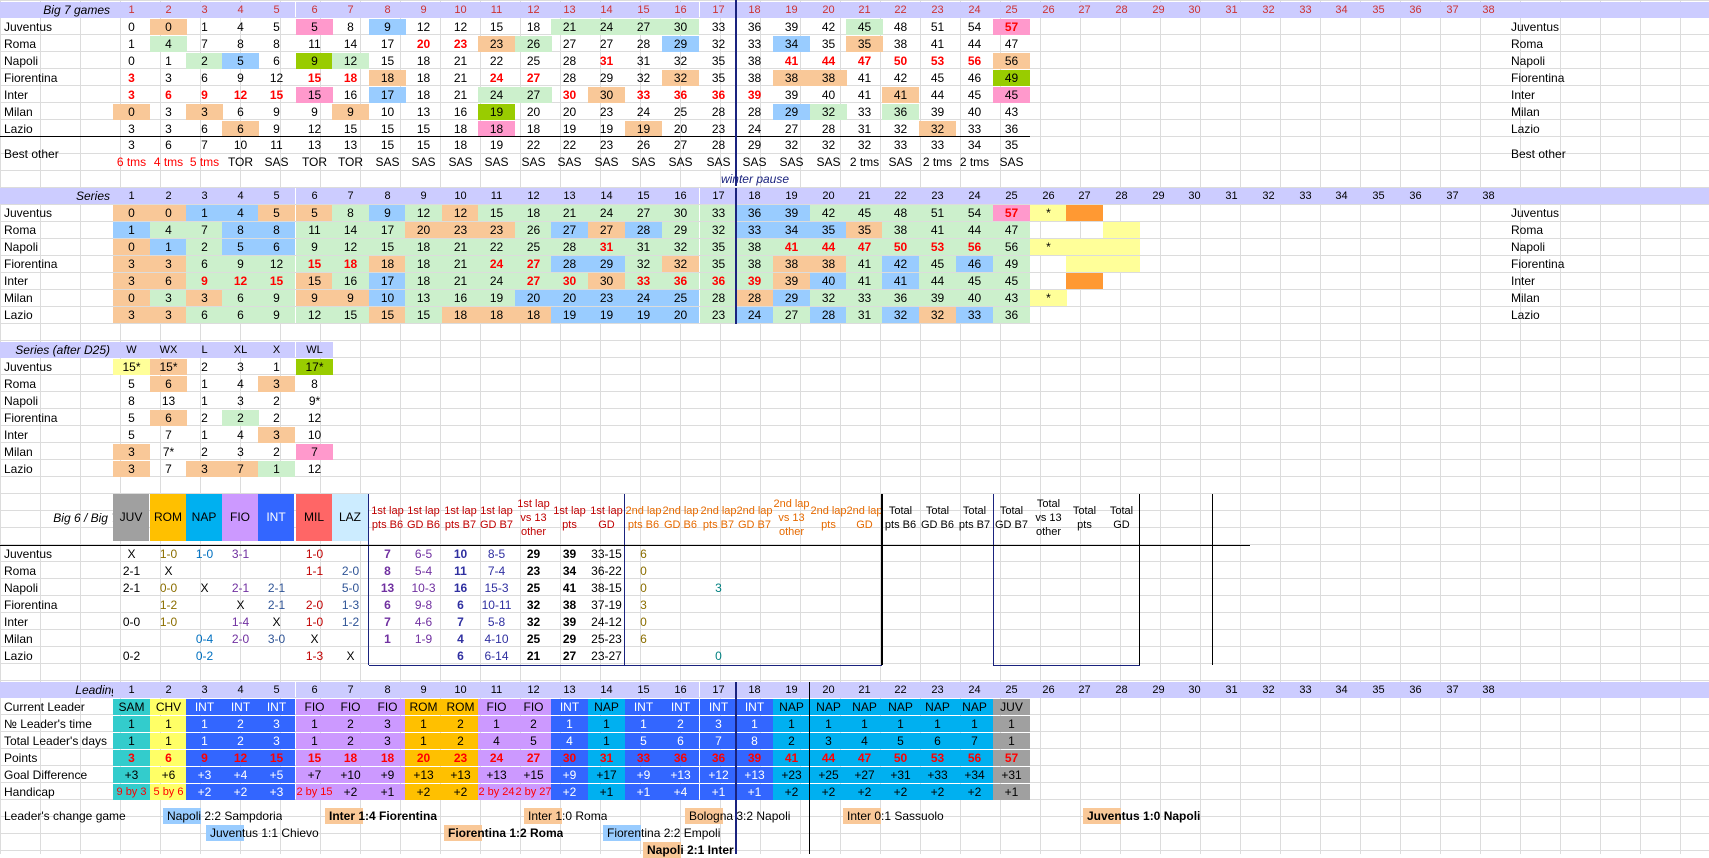 The width and height of the screenshot is (1709, 858). Describe the element at coordinates (864, 44) in the screenshot. I see `score-cell: 35` at that location.